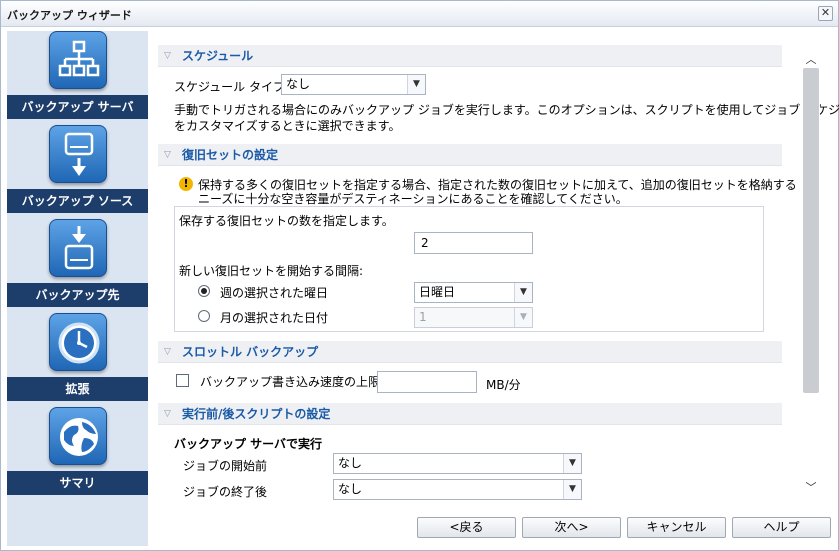 Image resolution: width=839 pixels, height=551 pixels. I want to click on drive-arrow-down-icon, so click(78, 154).